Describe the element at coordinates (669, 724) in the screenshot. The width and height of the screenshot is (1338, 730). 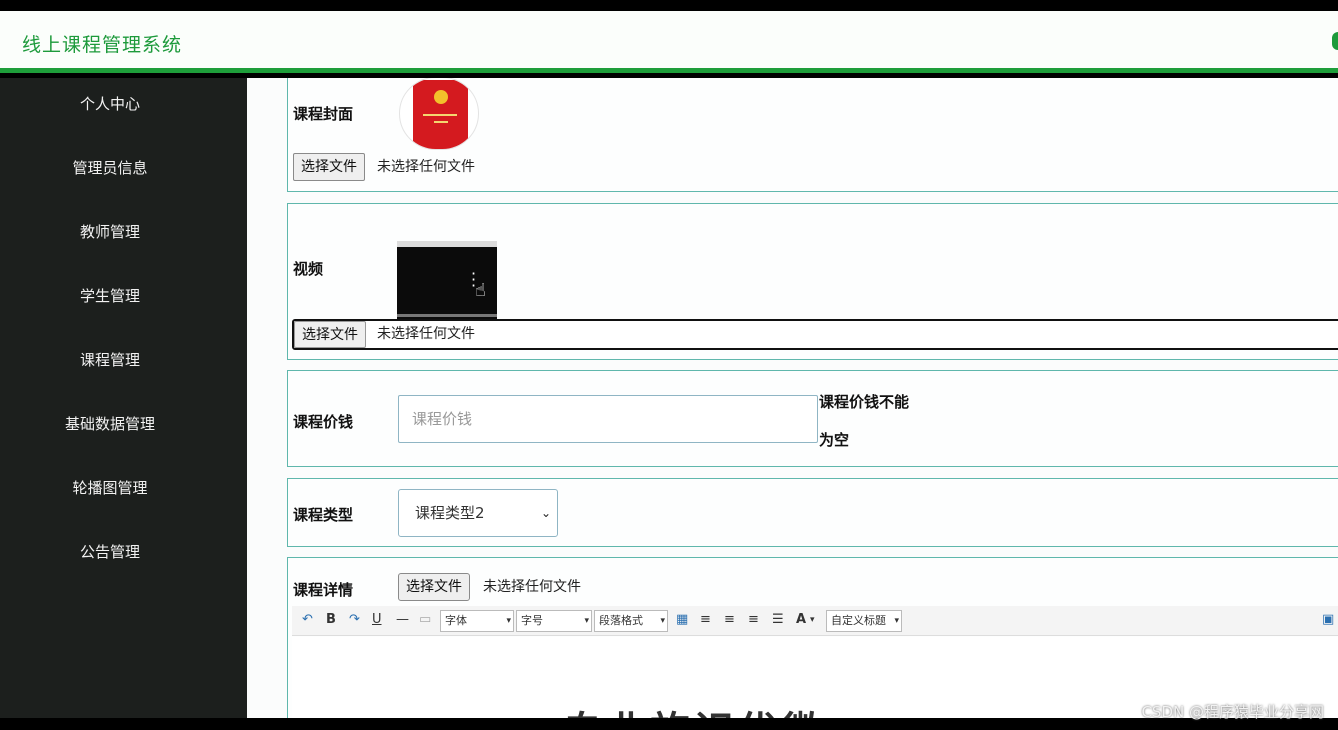
I see `screen-bottom-border` at that location.